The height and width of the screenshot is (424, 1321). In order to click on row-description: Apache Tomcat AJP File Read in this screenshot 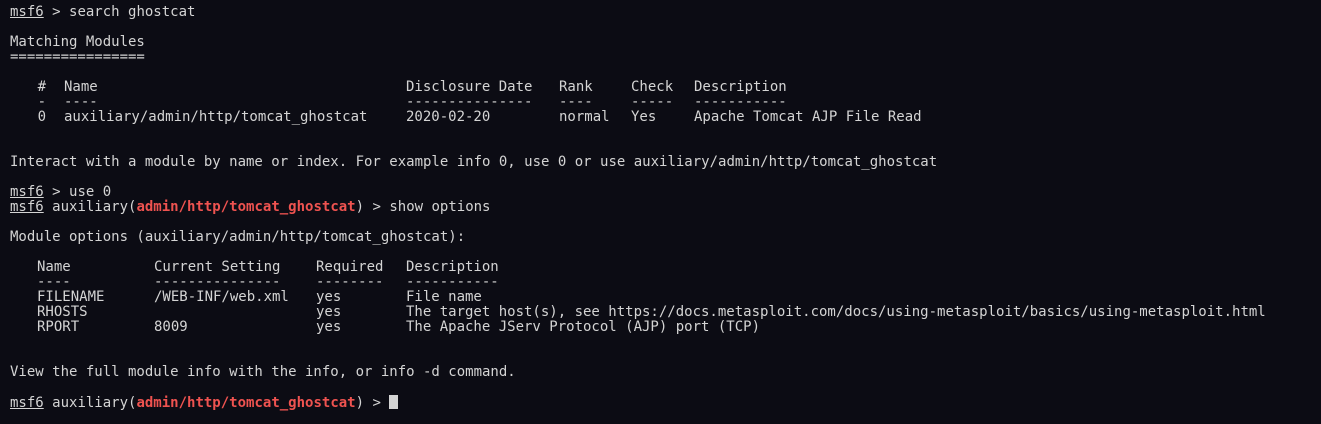, I will do `click(808, 117)`.